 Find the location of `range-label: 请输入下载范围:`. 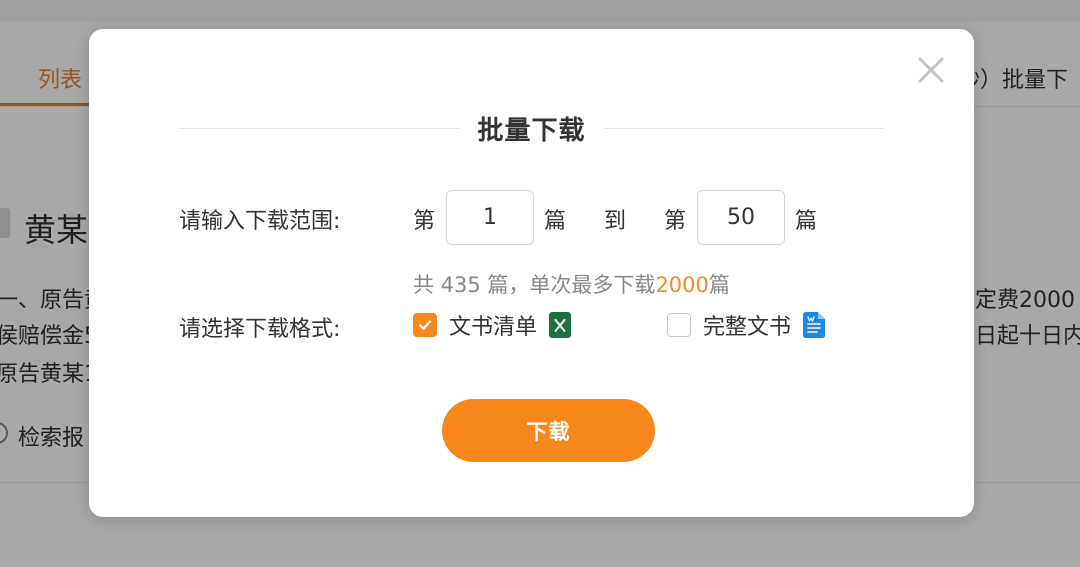

range-label: 请输入下载范围: is located at coordinates (260, 221).